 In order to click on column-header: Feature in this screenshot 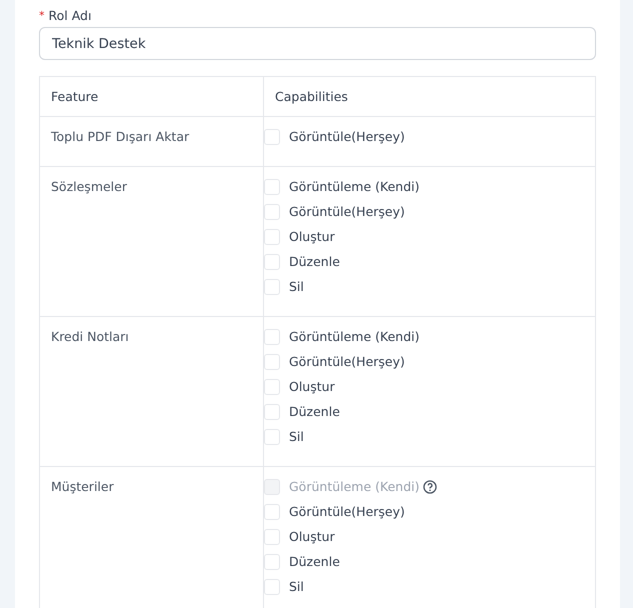, I will do `click(75, 97)`.